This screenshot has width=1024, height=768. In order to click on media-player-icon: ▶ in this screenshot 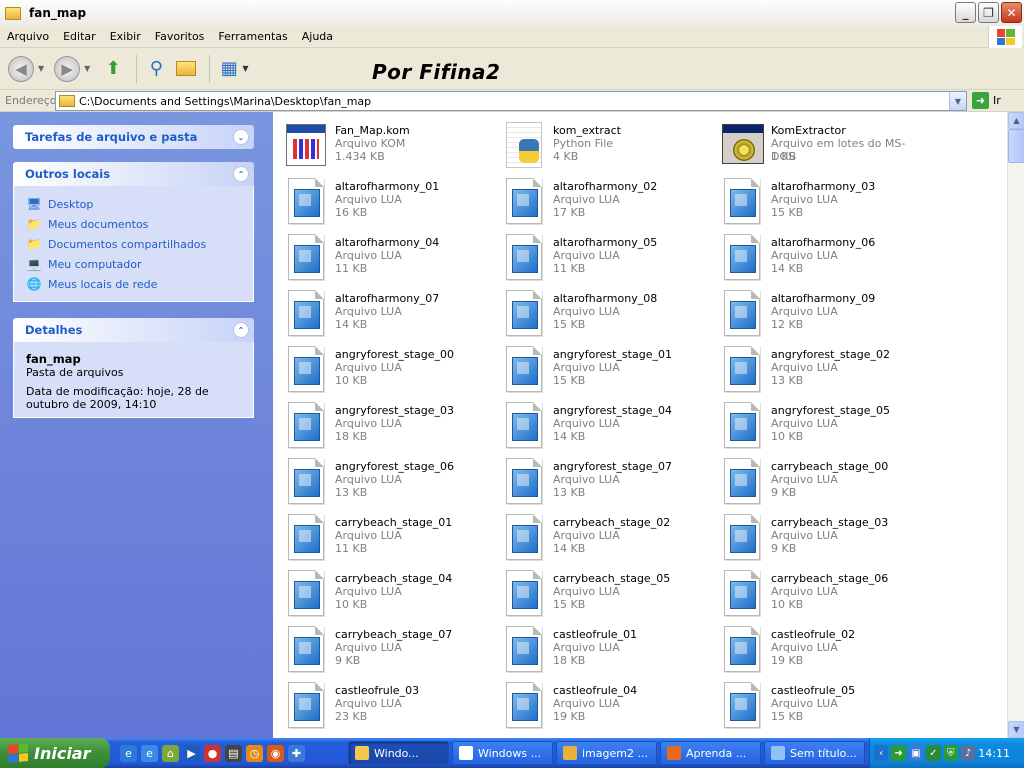, I will do `click(191, 753)`.